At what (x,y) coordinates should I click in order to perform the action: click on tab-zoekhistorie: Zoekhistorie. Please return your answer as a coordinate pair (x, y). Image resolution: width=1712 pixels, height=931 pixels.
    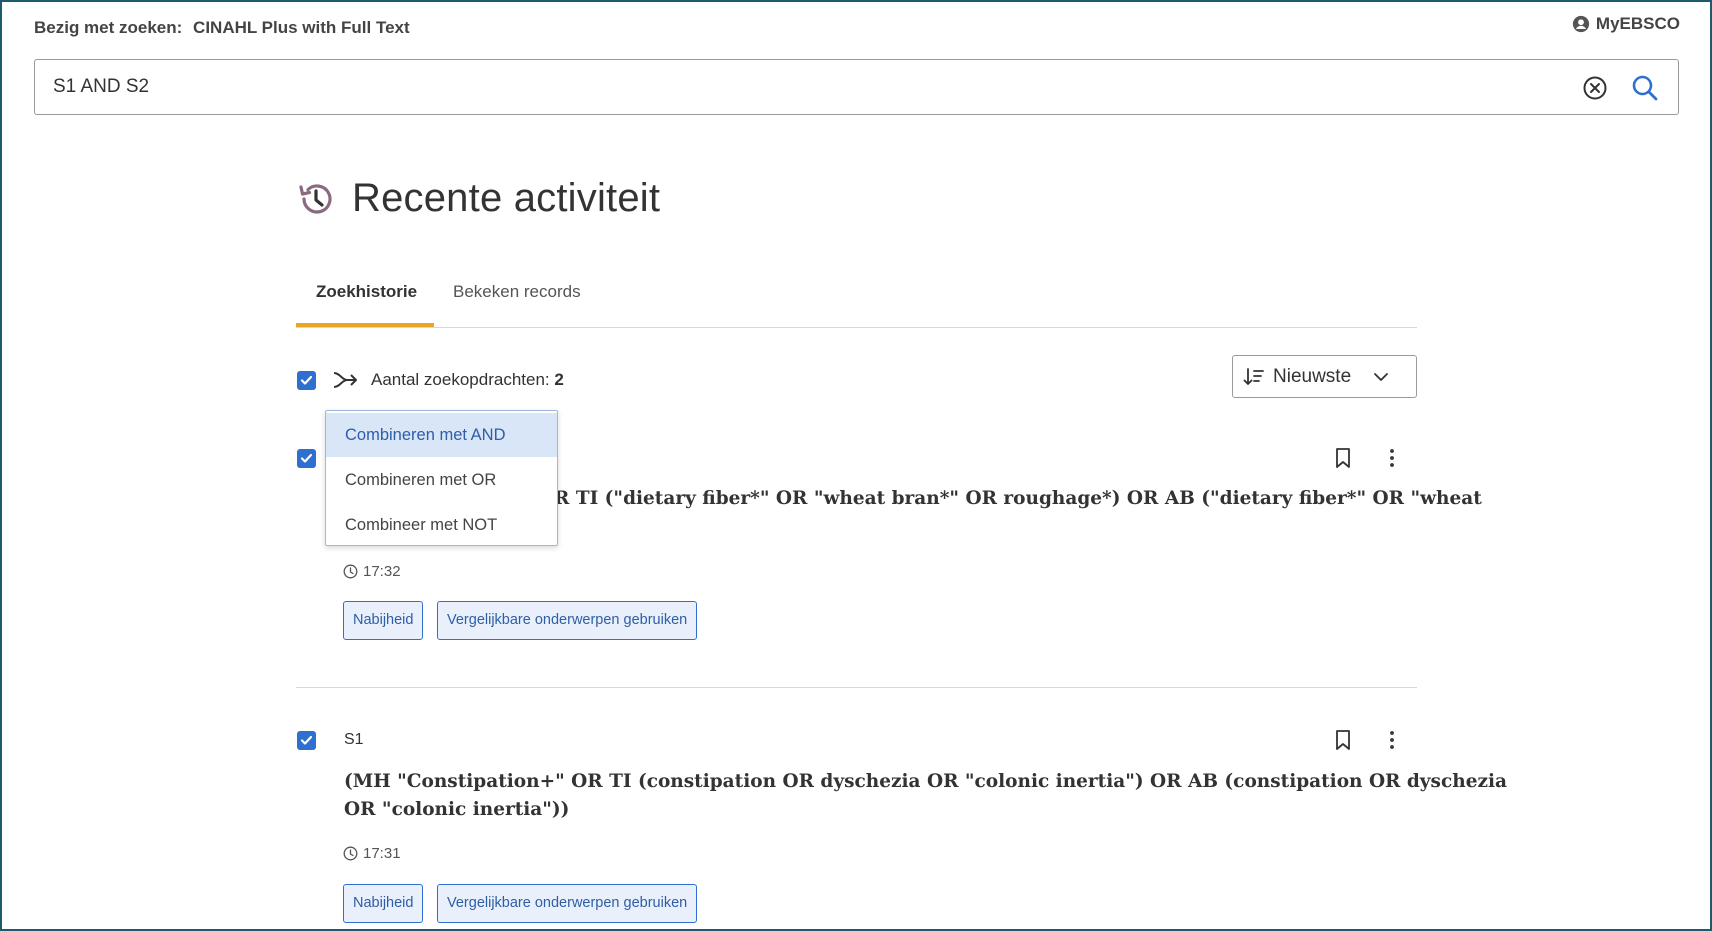
    Looking at the image, I should click on (366, 292).